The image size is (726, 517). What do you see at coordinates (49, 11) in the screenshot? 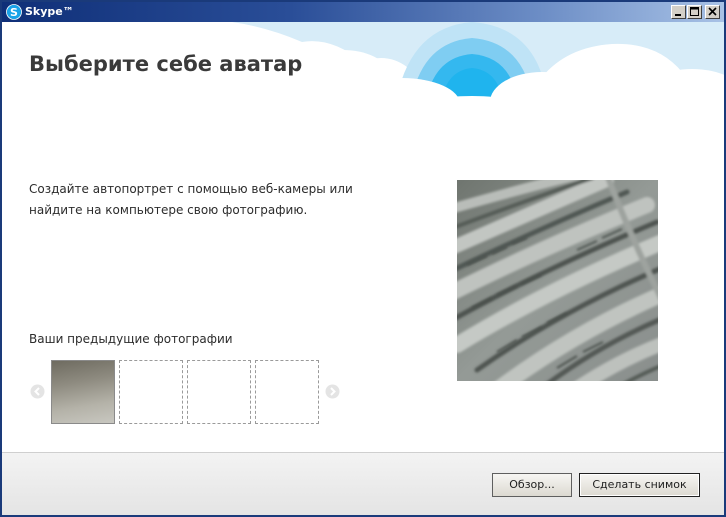
I see `window-title: Skype™` at bounding box center [49, 11].